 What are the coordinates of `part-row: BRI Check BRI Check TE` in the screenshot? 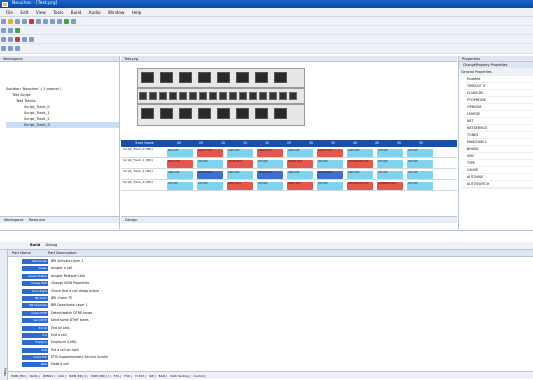 It's located at (270, 298).